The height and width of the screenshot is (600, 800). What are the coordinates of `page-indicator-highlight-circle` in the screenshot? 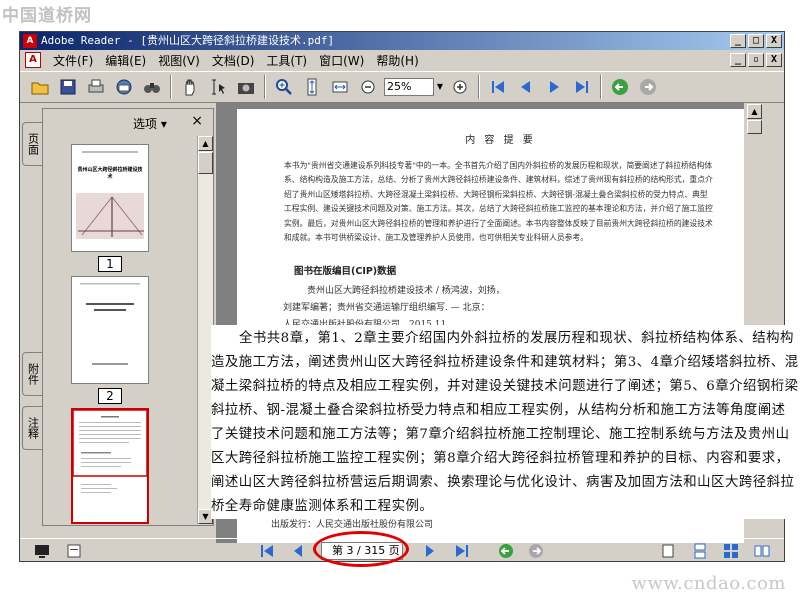 It's located at (361, 549).